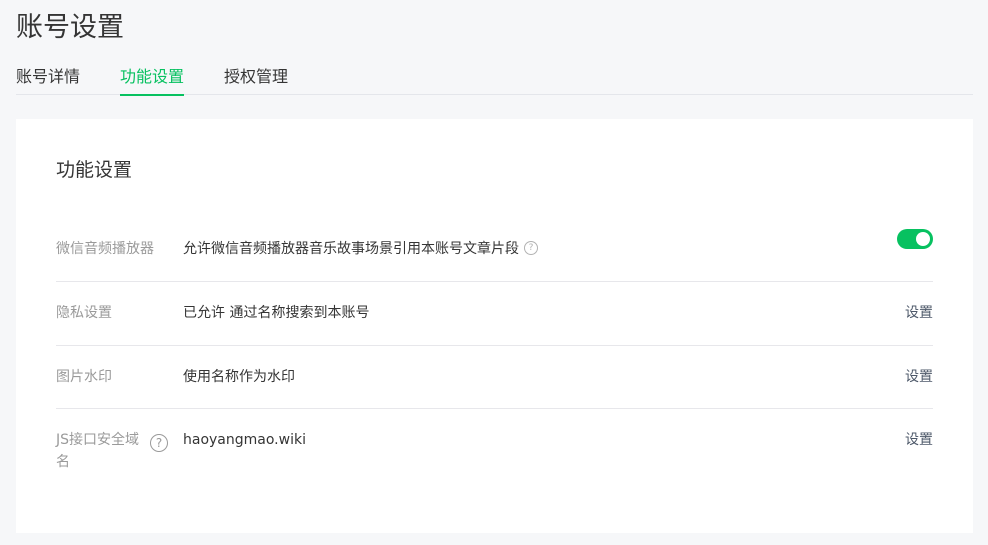  What do you see at coordinates (63, 462) in the screenshot?
I see `setting-label-line2: 名` at bounding box center [63, 462].